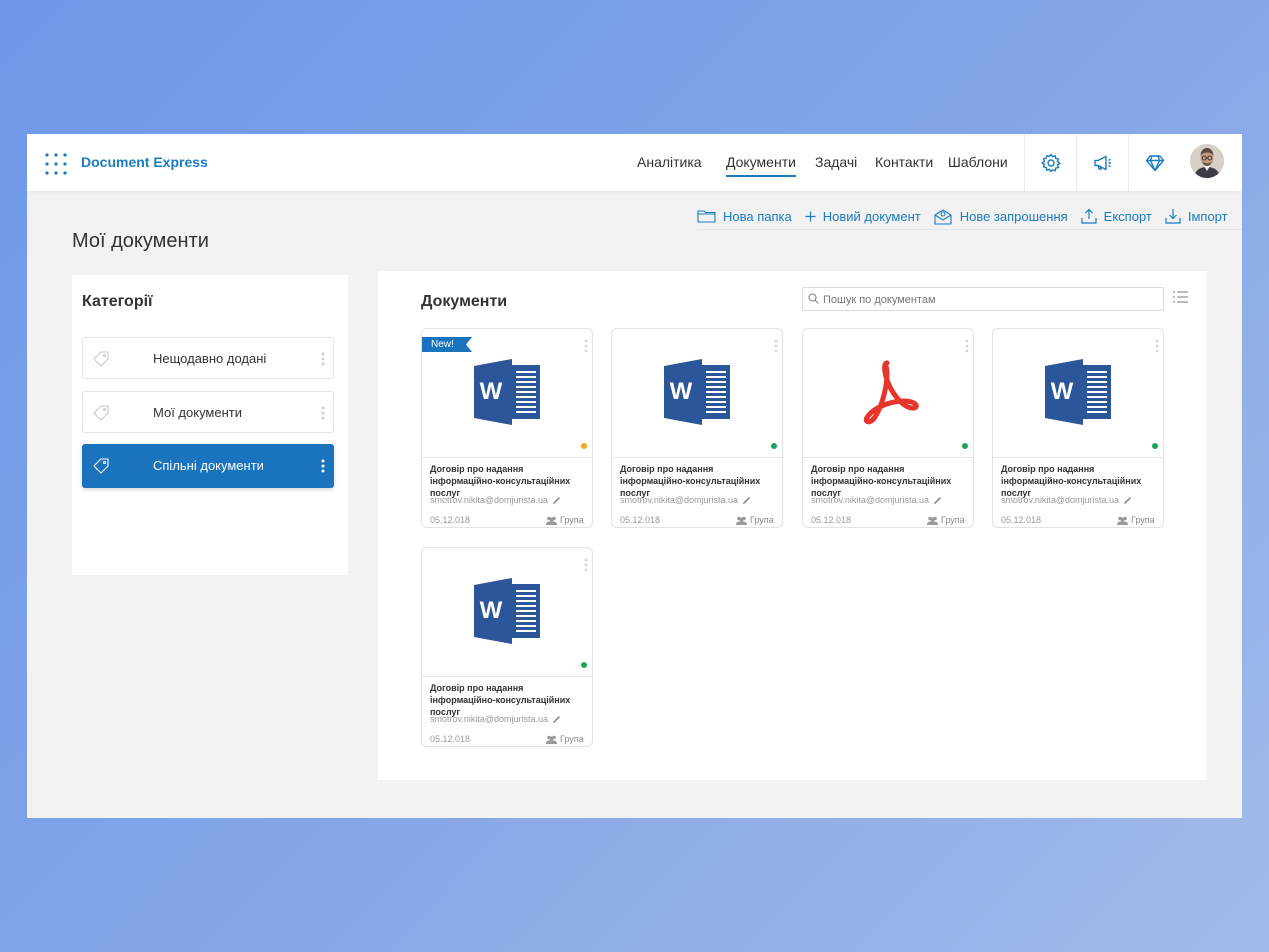 This screenshot has width=1269, height=952. What do you see at coordinates (447, 347) in the screenshot?
I see `new-badge: New!` at bounding box center [447, 347].